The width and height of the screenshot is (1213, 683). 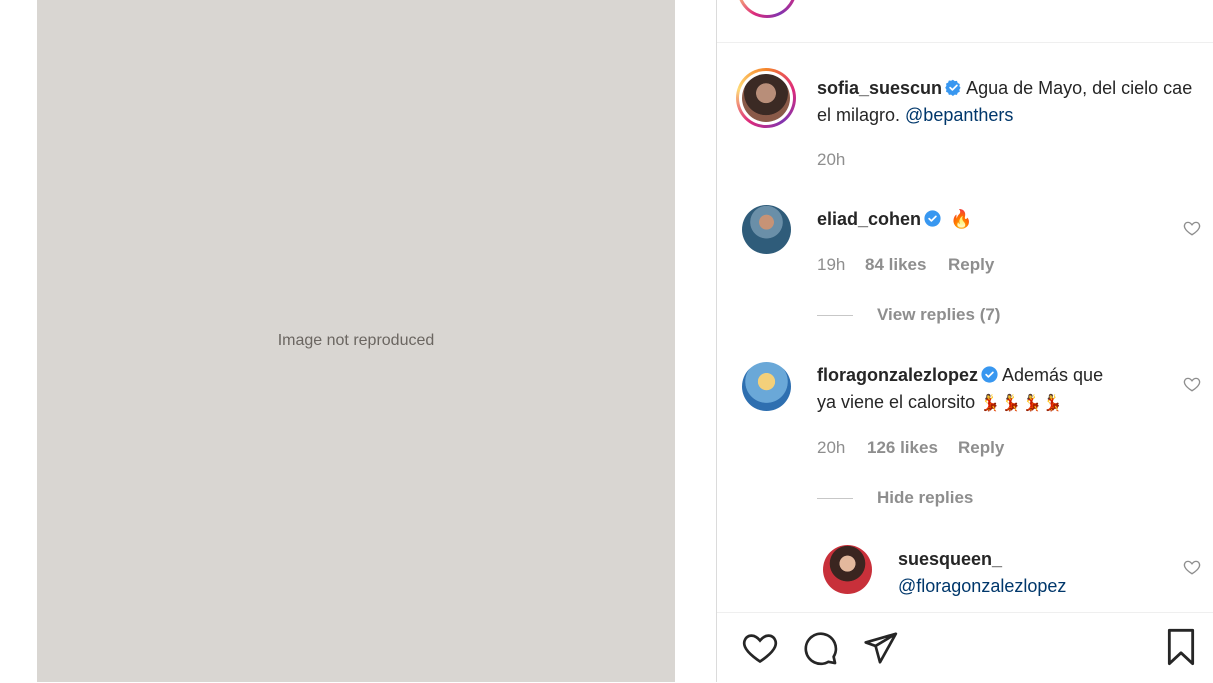 What do you see at coordinates (869, 219) in the screenshot?
I see `comment-username: eliad_cohen` at bounding box center [869, 219].